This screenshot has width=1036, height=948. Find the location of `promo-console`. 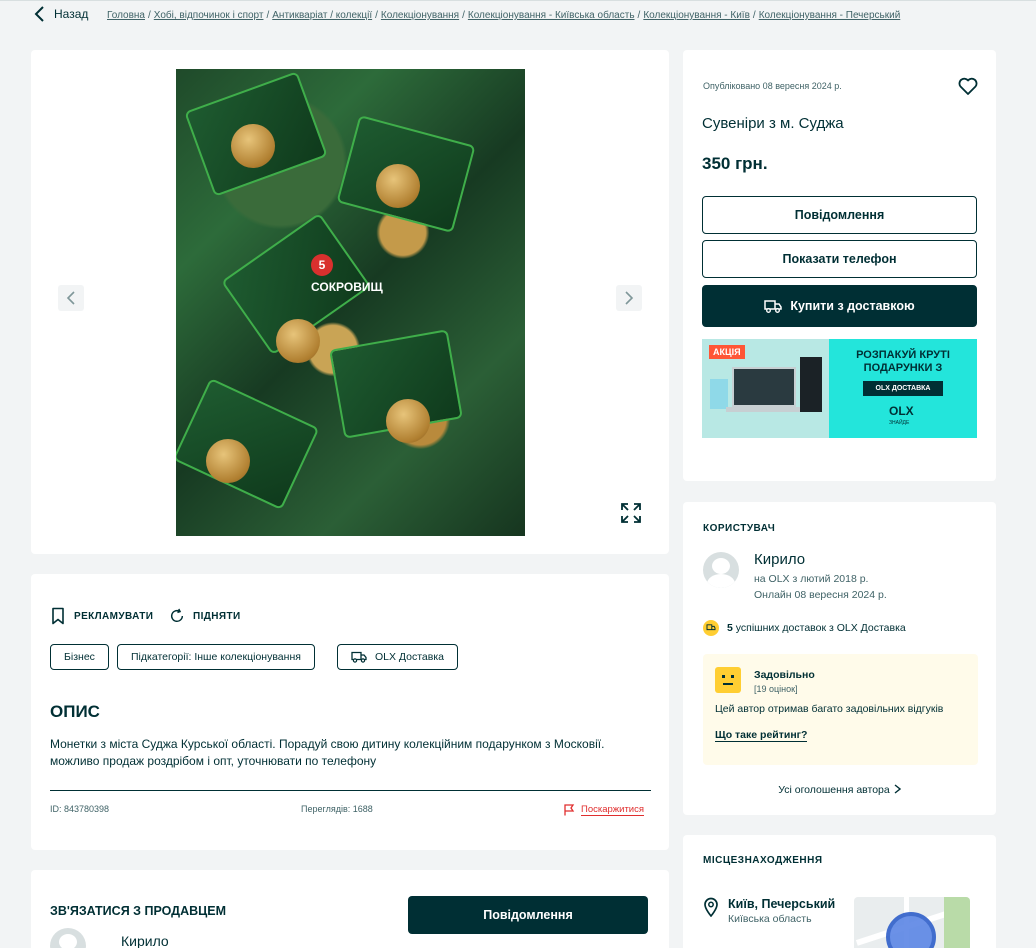

promo-console is located at coordinates (811, 384).